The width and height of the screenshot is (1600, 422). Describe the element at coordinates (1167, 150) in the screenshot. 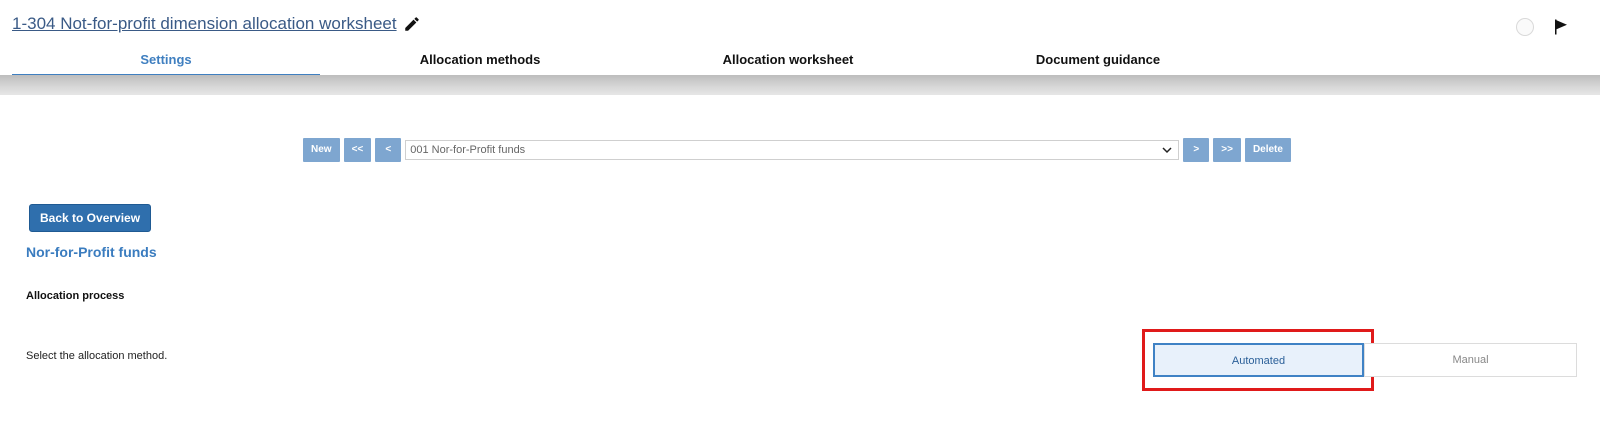

I see `chevron-down-icon` at that location.